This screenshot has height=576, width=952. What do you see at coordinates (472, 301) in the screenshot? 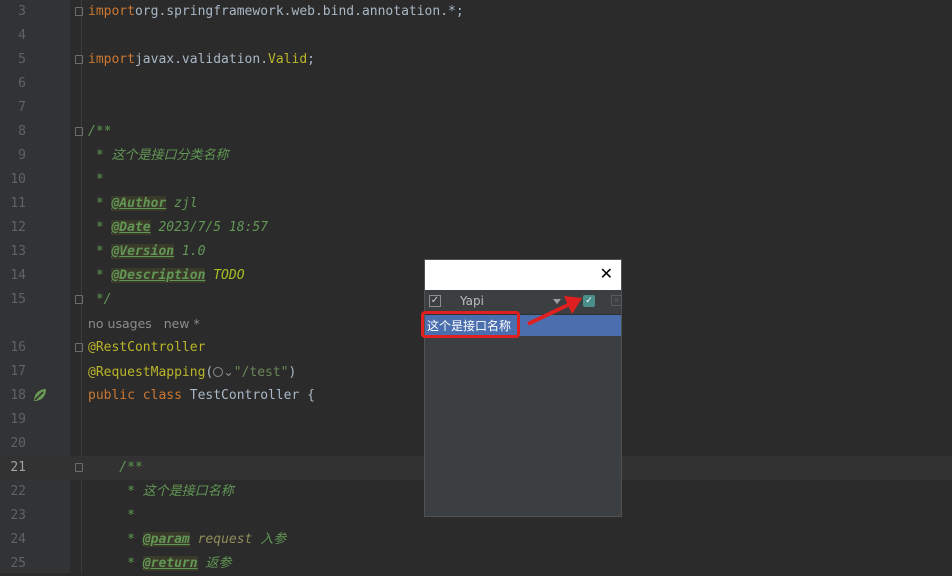
I see `project-selector-label: Yapi` at bounding box center [472, 301].